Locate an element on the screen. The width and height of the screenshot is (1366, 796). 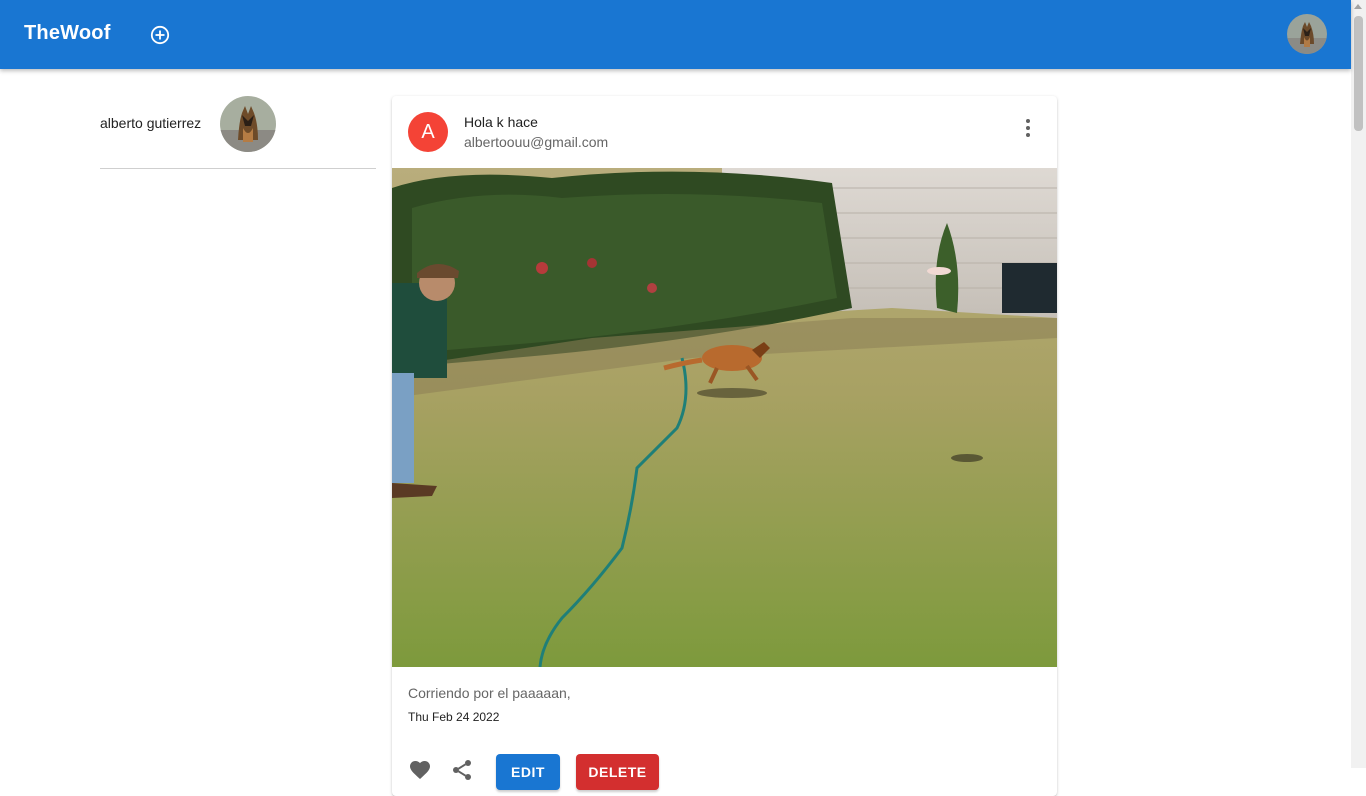
post-author-email: albertoouu@gmail.com is located at coordinates (536, 142).